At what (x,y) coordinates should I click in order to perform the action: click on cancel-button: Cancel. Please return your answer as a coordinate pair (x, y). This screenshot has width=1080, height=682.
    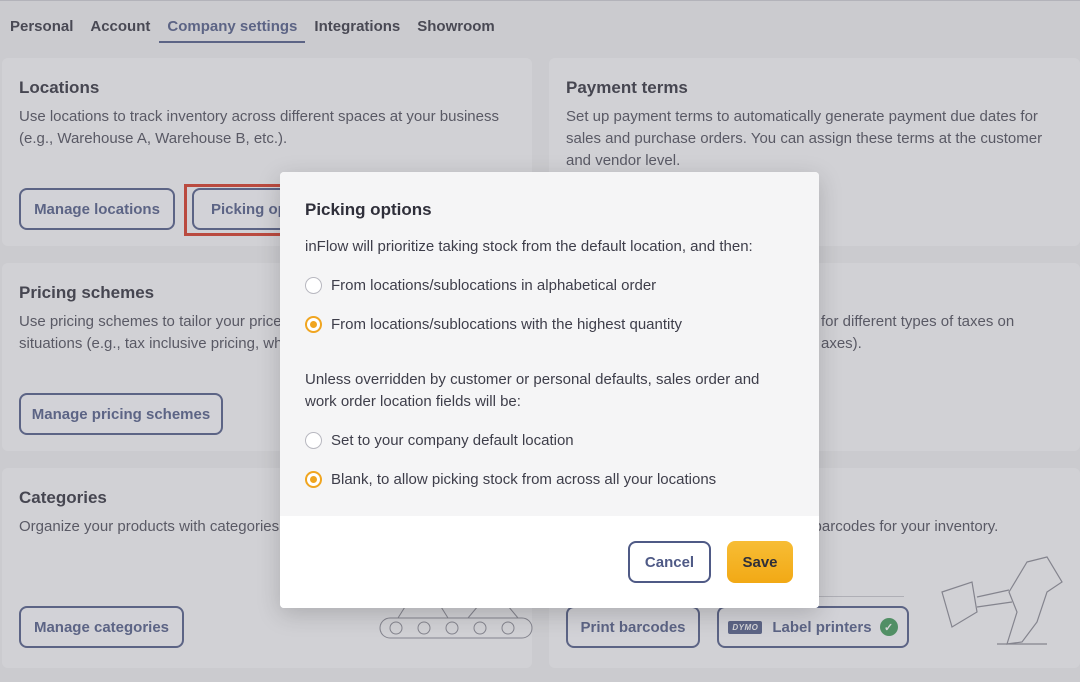
    Looking at the image, I should click on (669, 562).